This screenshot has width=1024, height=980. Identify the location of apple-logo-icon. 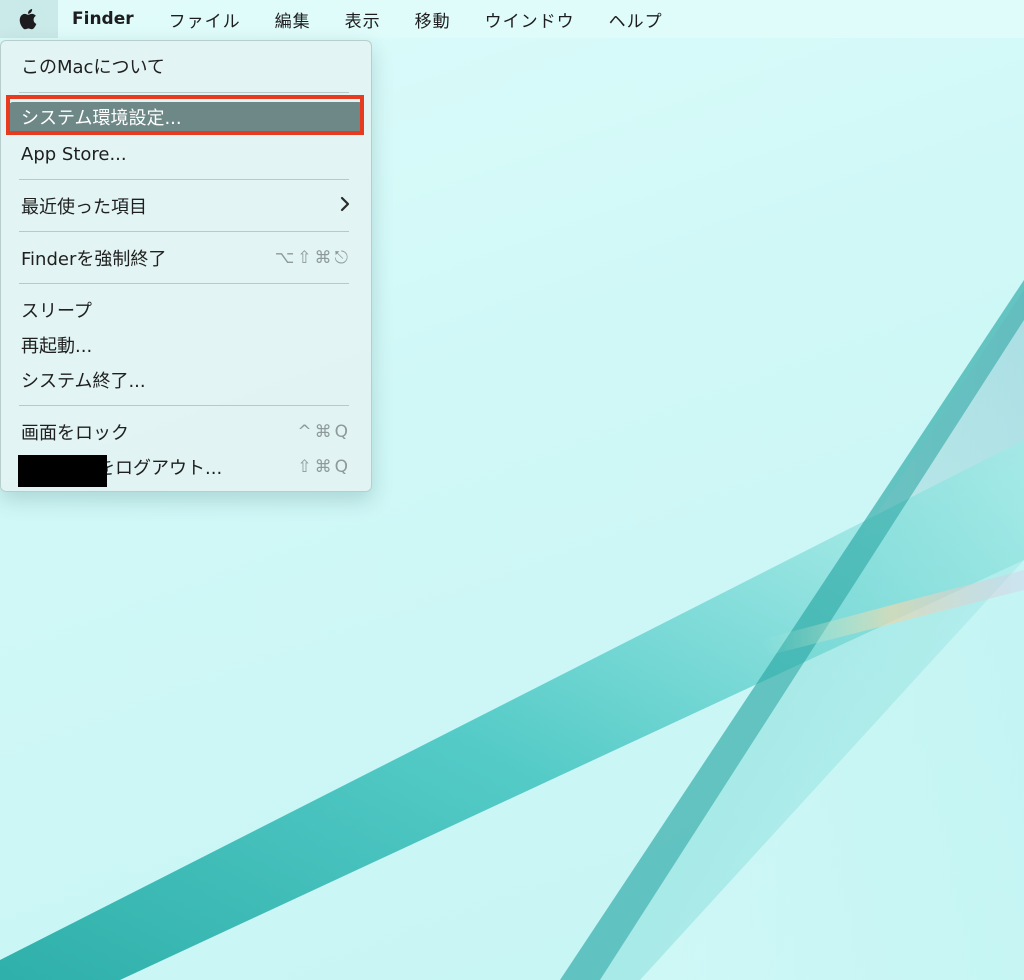
(28, 19).